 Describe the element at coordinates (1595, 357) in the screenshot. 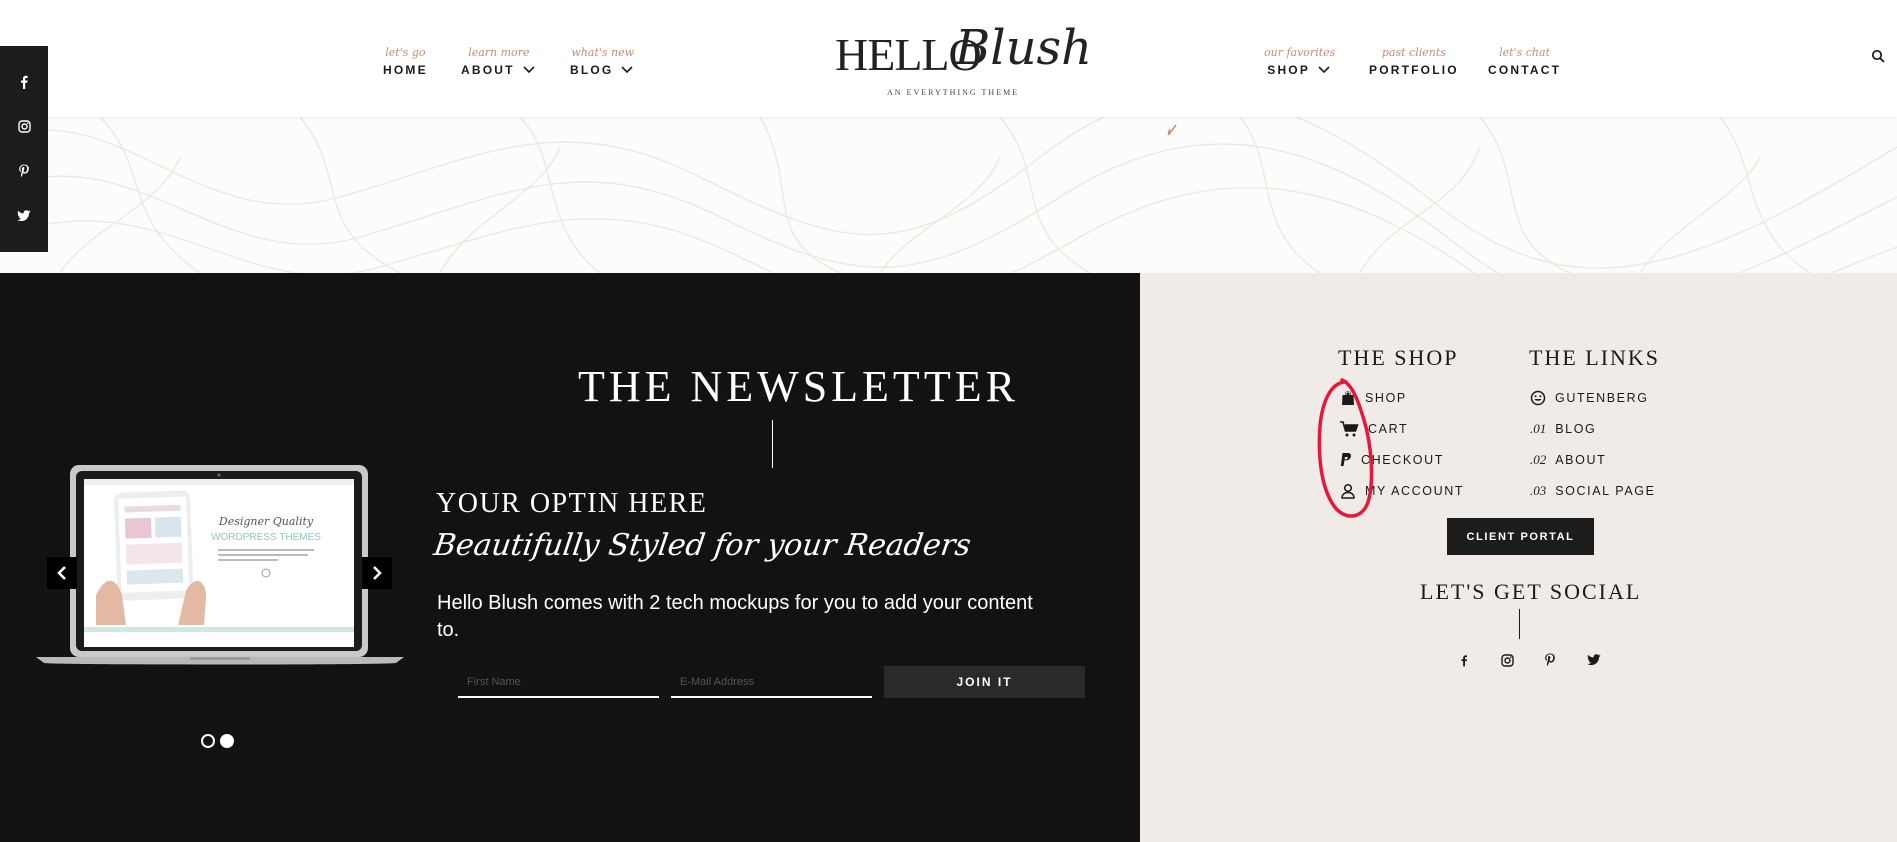

I see `links-column-title: THE LINKS` at that location.